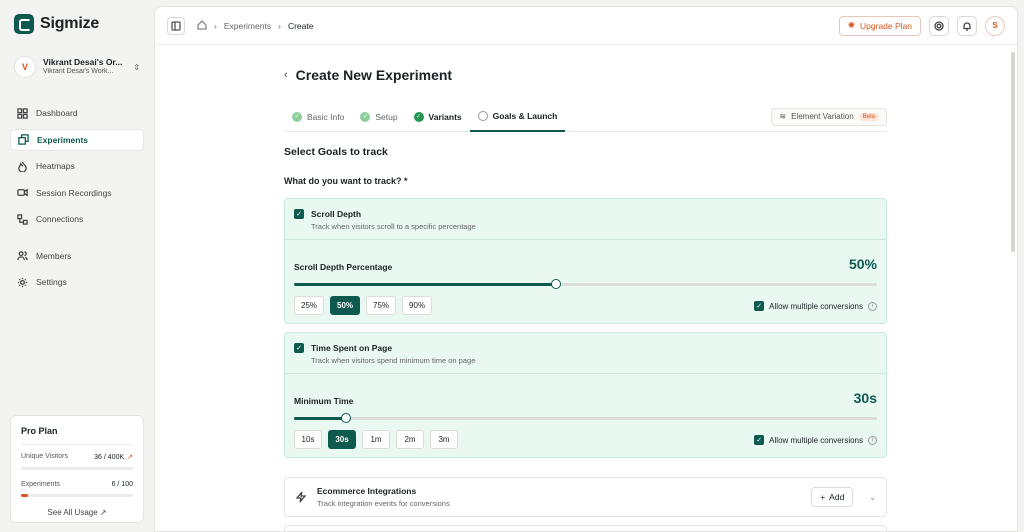 Image resolution: width=1024 pixels, height=532 pixels. Describe the element at coordinates (57, 113) in the screenshot. I see `sidebar-item-label: Dashboard` at that location.